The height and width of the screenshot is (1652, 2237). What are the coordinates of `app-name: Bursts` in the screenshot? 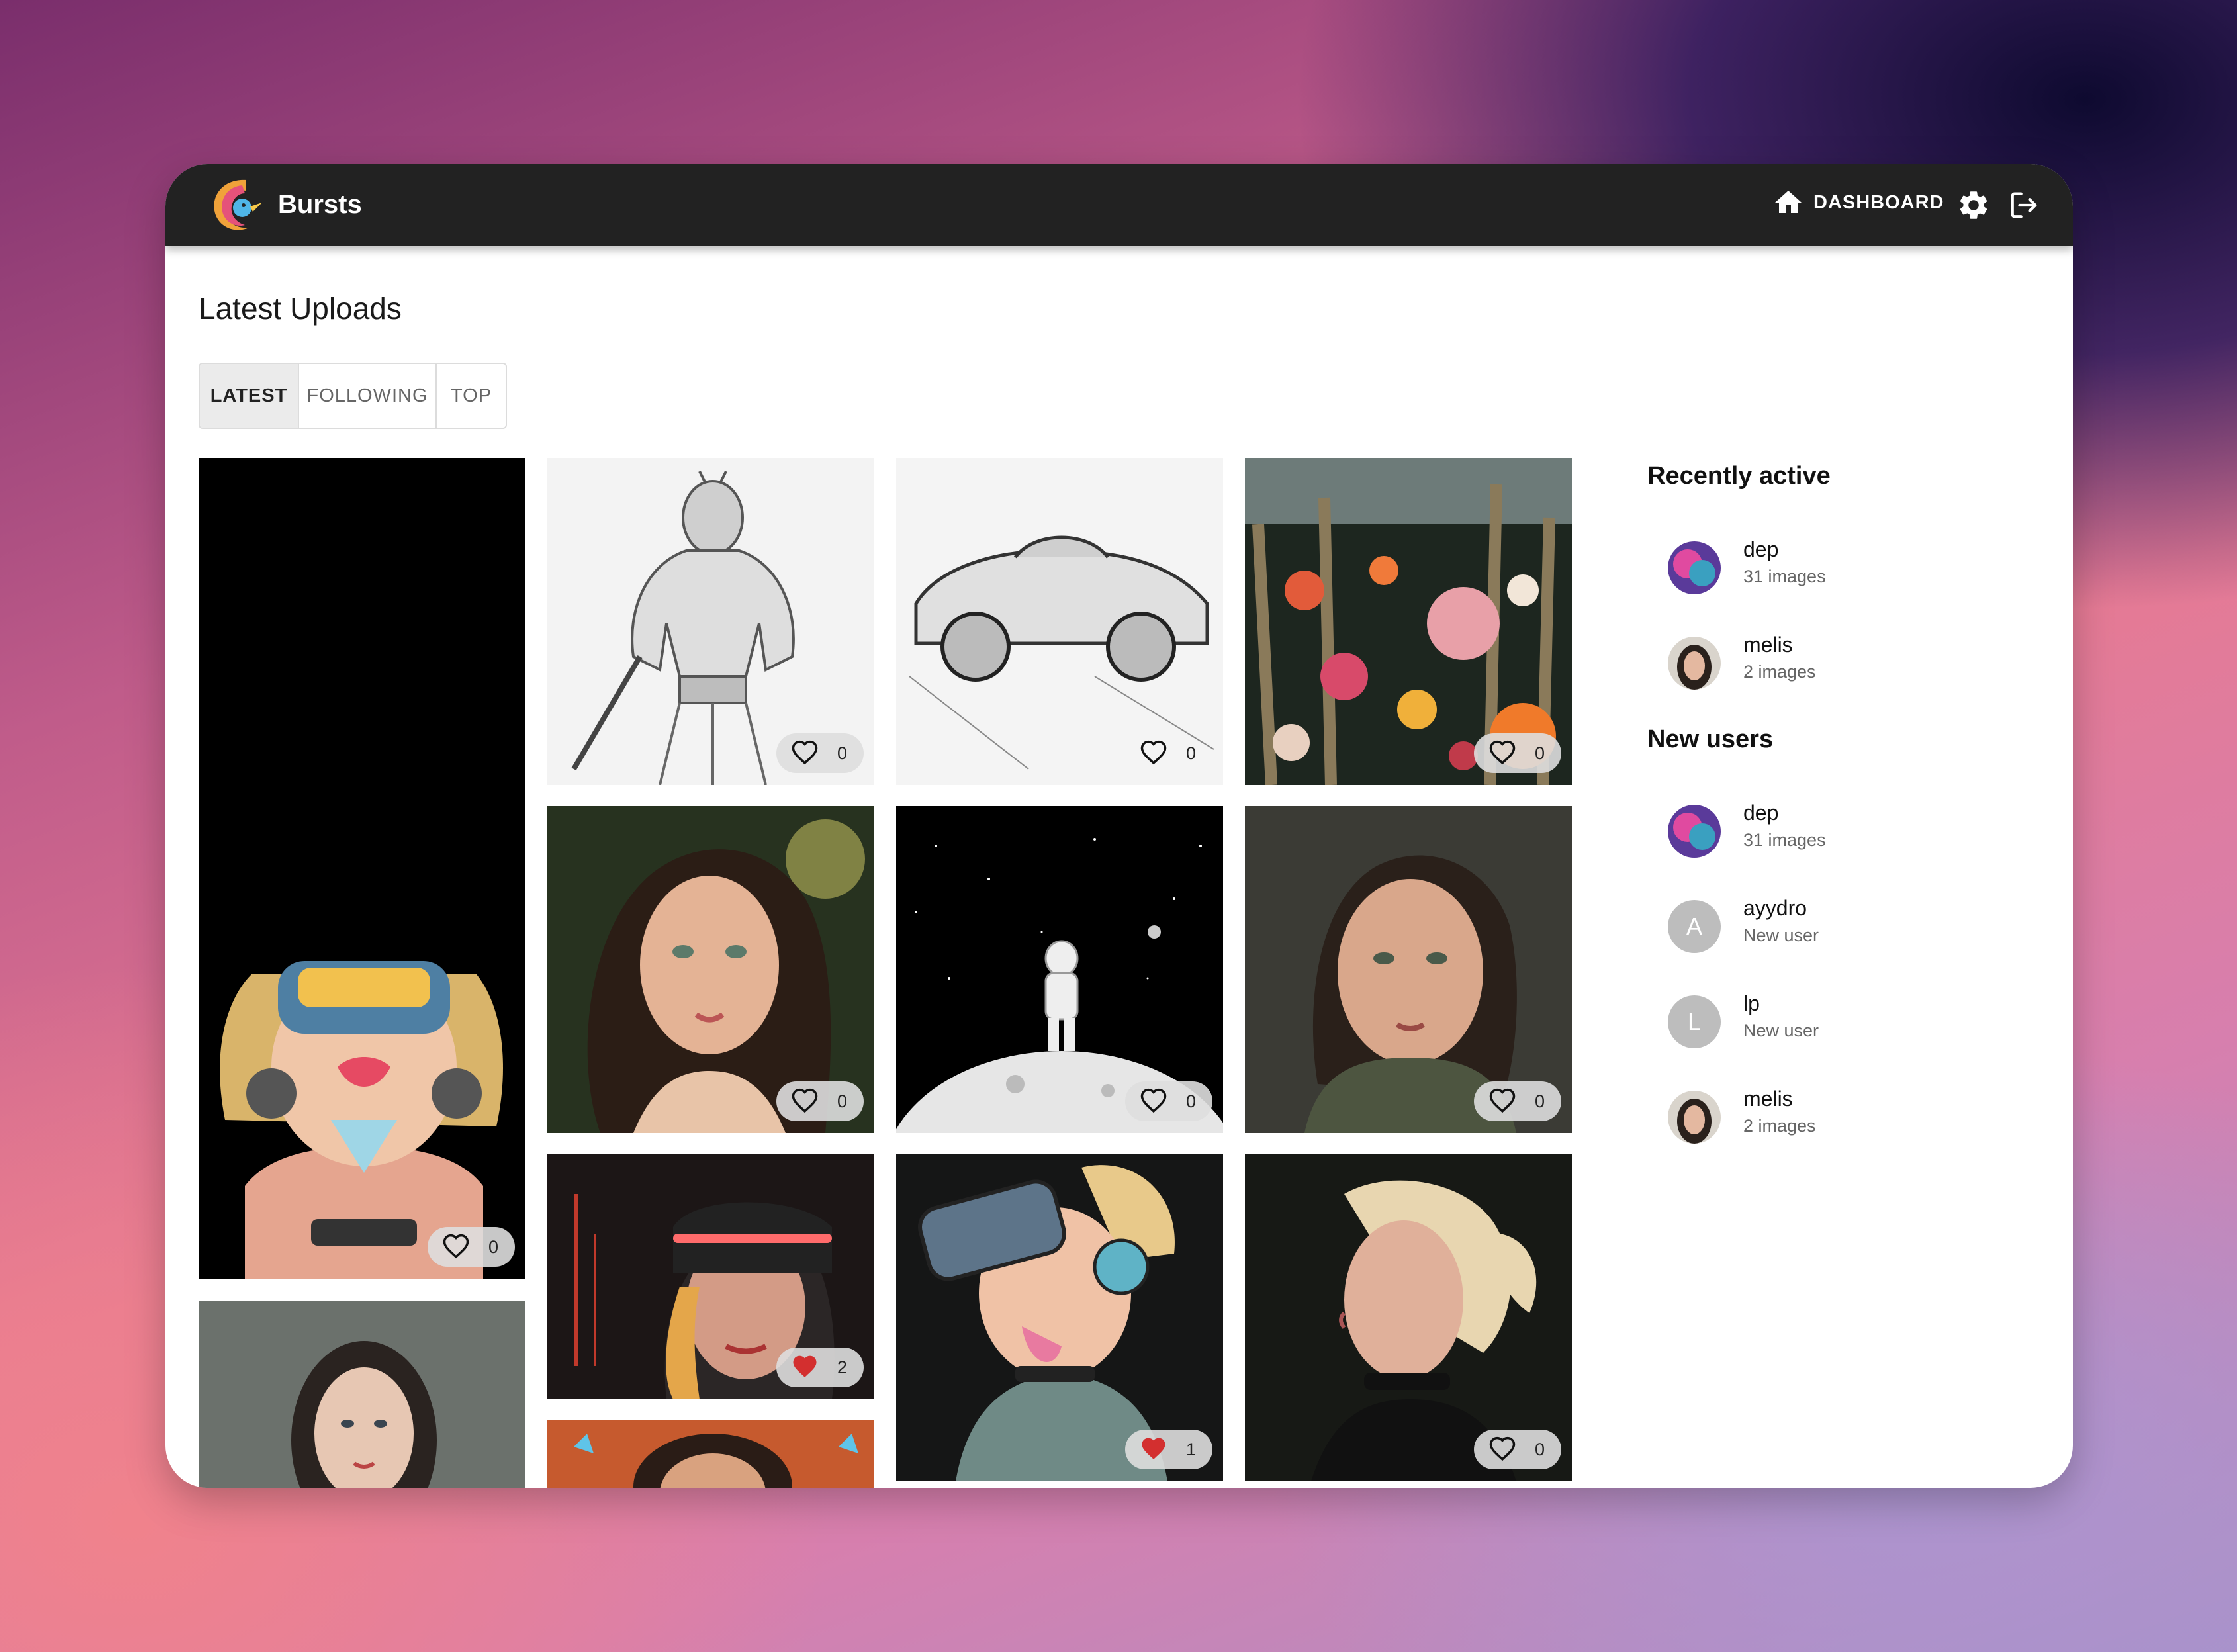 It's located at (320, 204).